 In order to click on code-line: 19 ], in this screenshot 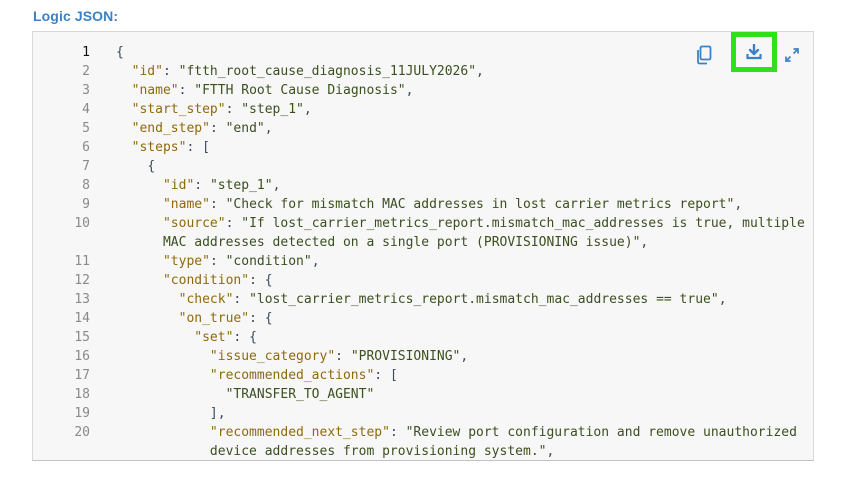, I will do `click(423, 413)`.